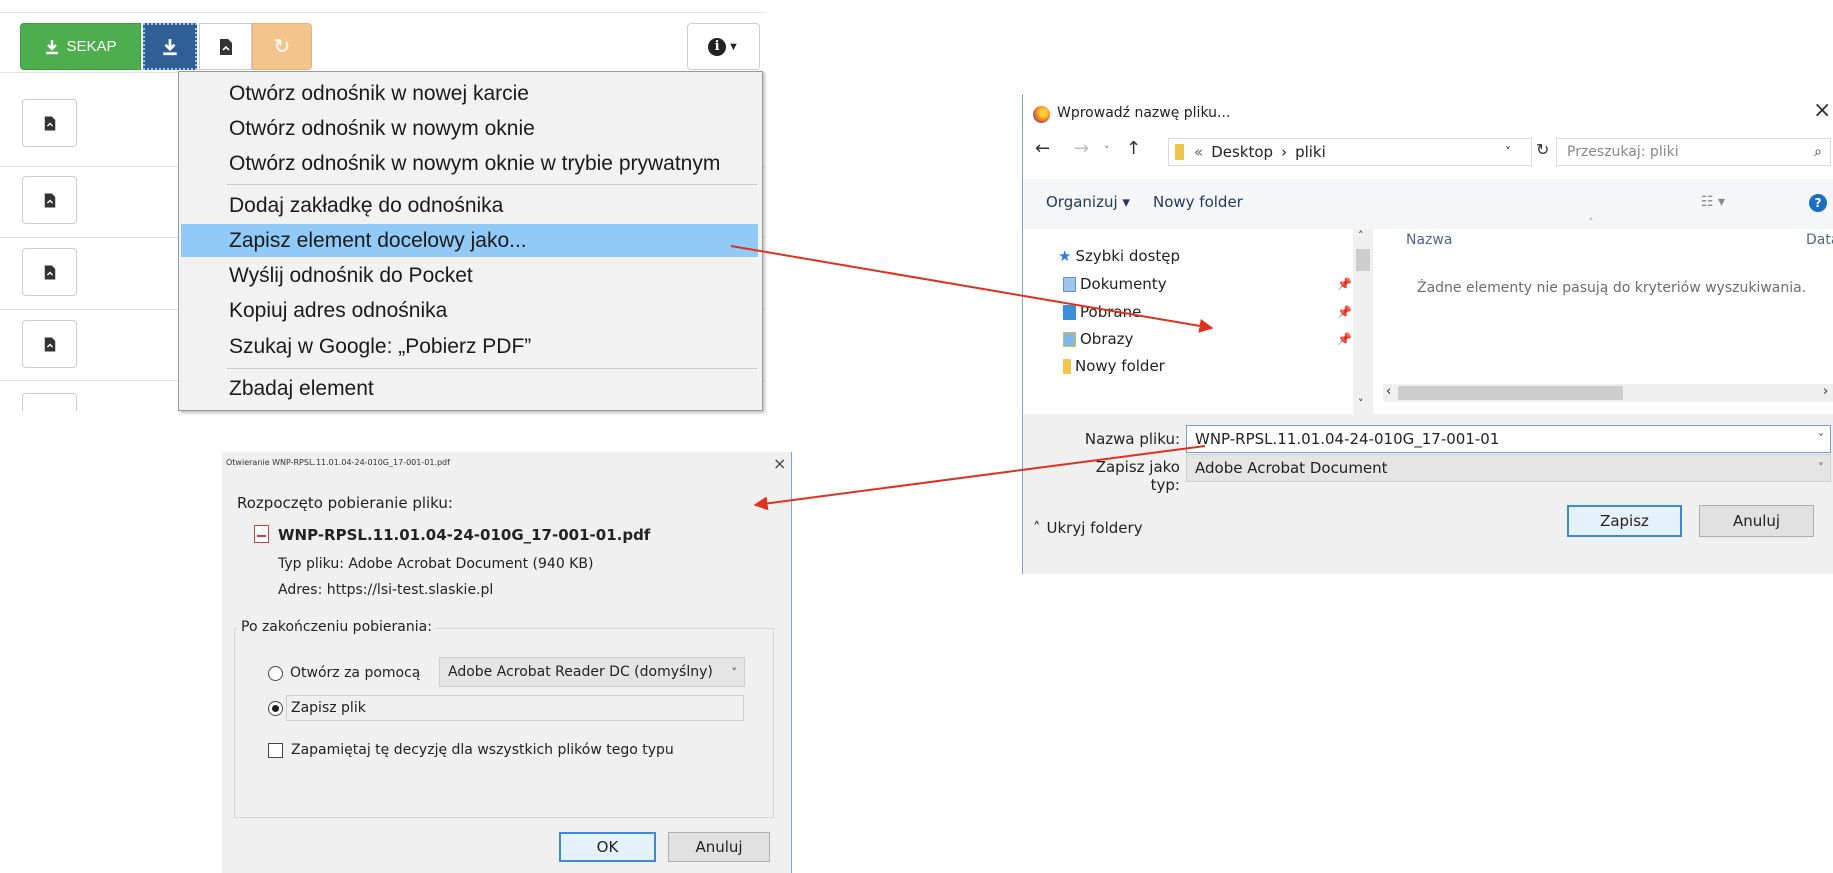 The height and width of the screenshot is (873, 1833). What do you see at coordinates (972, 378) in the screenshot?
I see `annotation-arrows` at bounding box center [972, 378].